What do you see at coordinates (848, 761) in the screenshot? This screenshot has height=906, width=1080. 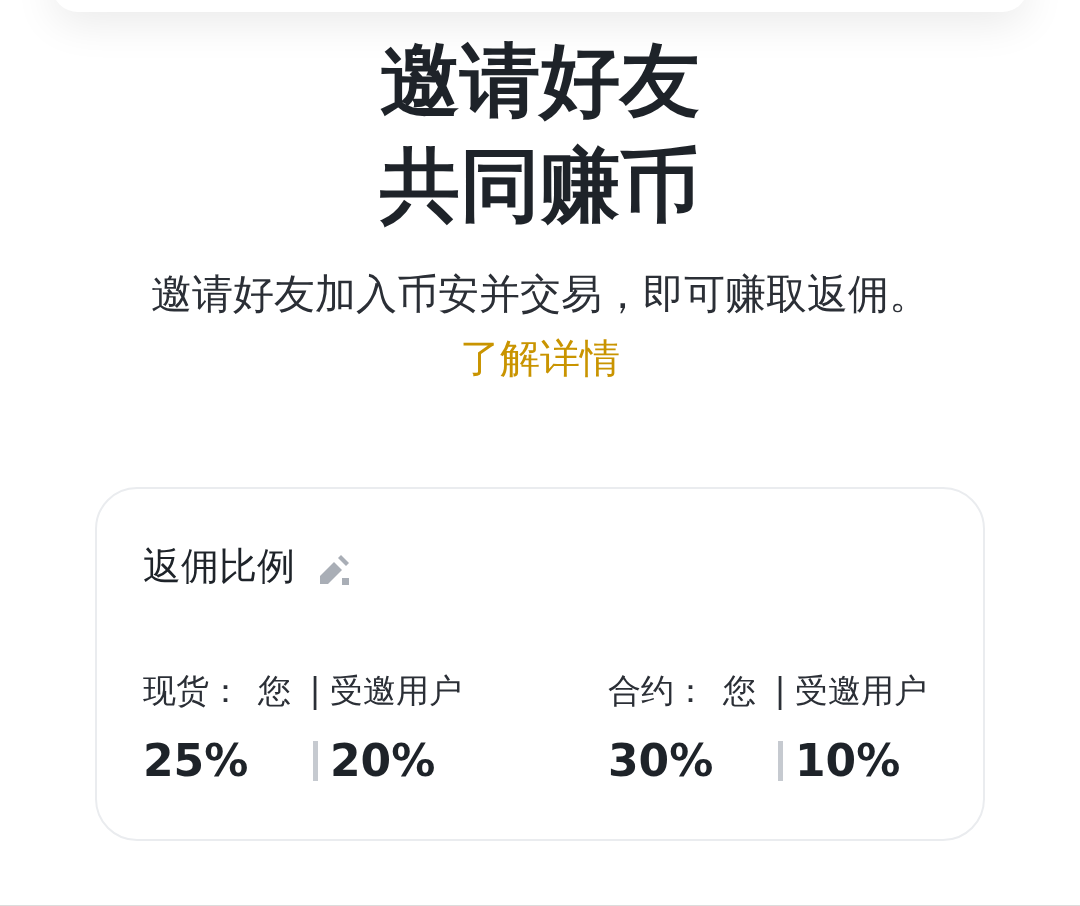 I see `rate-value: 10%` at bounding box center [848, 761].